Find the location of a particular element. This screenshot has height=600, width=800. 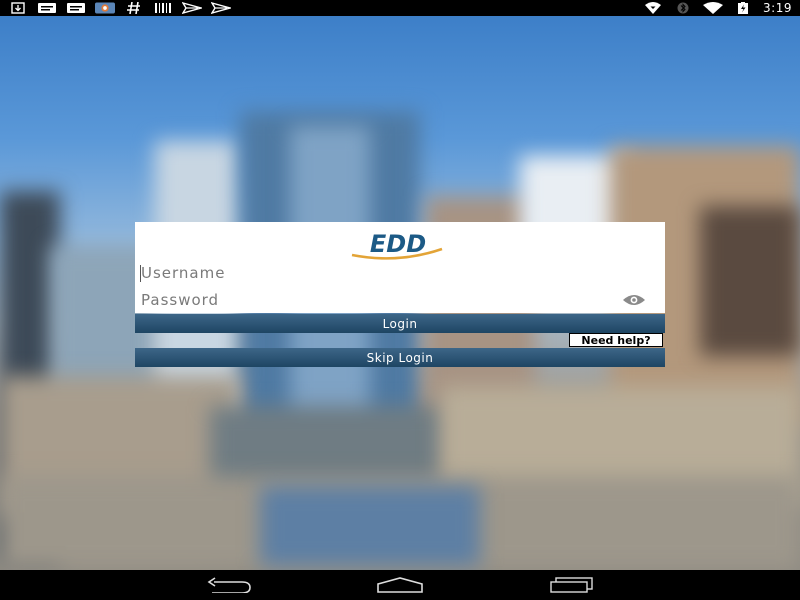

skip-login-button: Skip Login is located at coordinates (400, 357).